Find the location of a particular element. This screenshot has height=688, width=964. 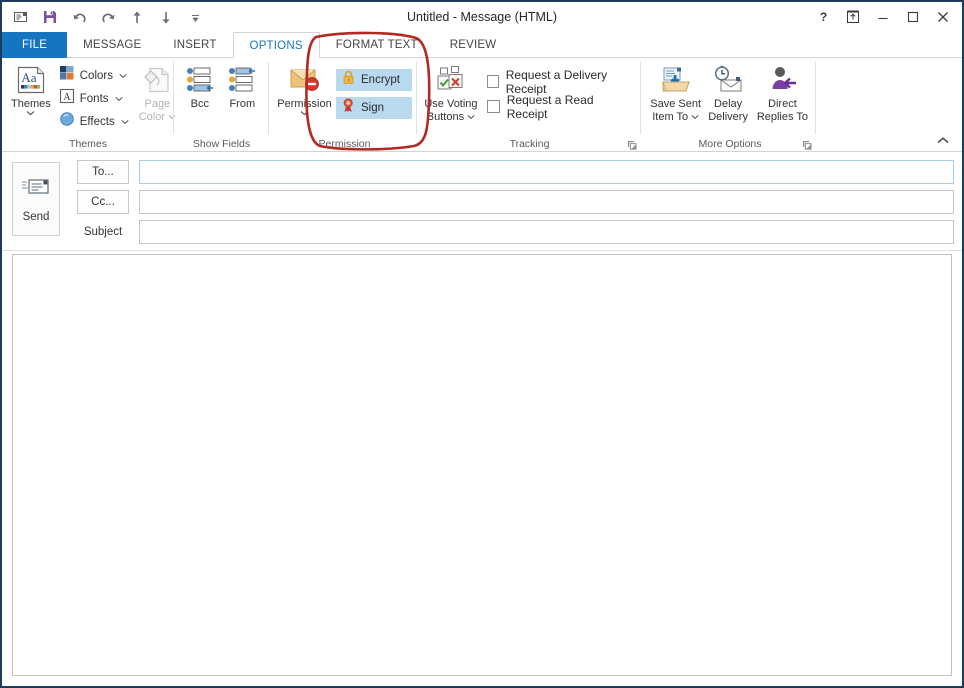

next-item-icon is located at coordinates (166, 17).